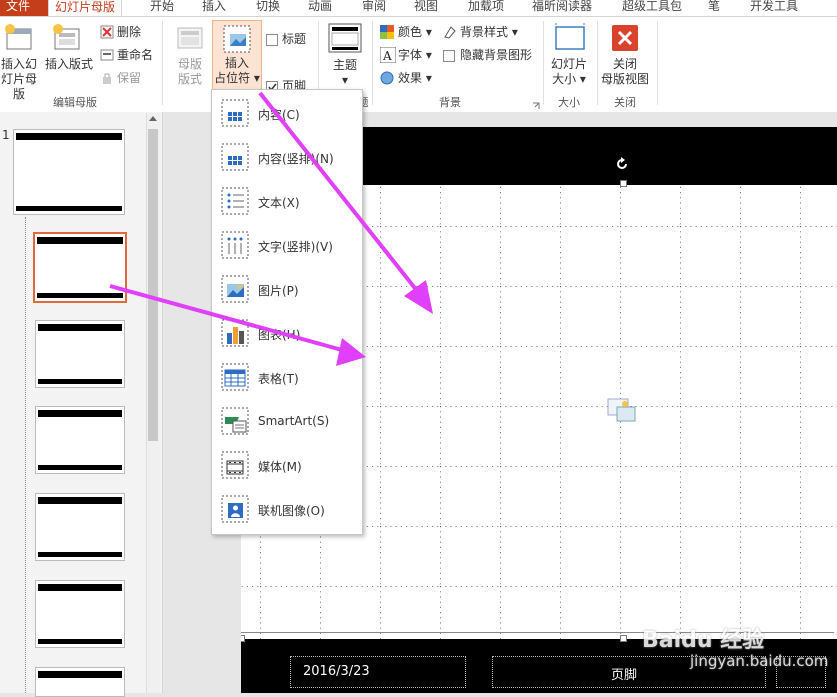  I want to click on menu-item-label: 文本(X), so click(279, 203).